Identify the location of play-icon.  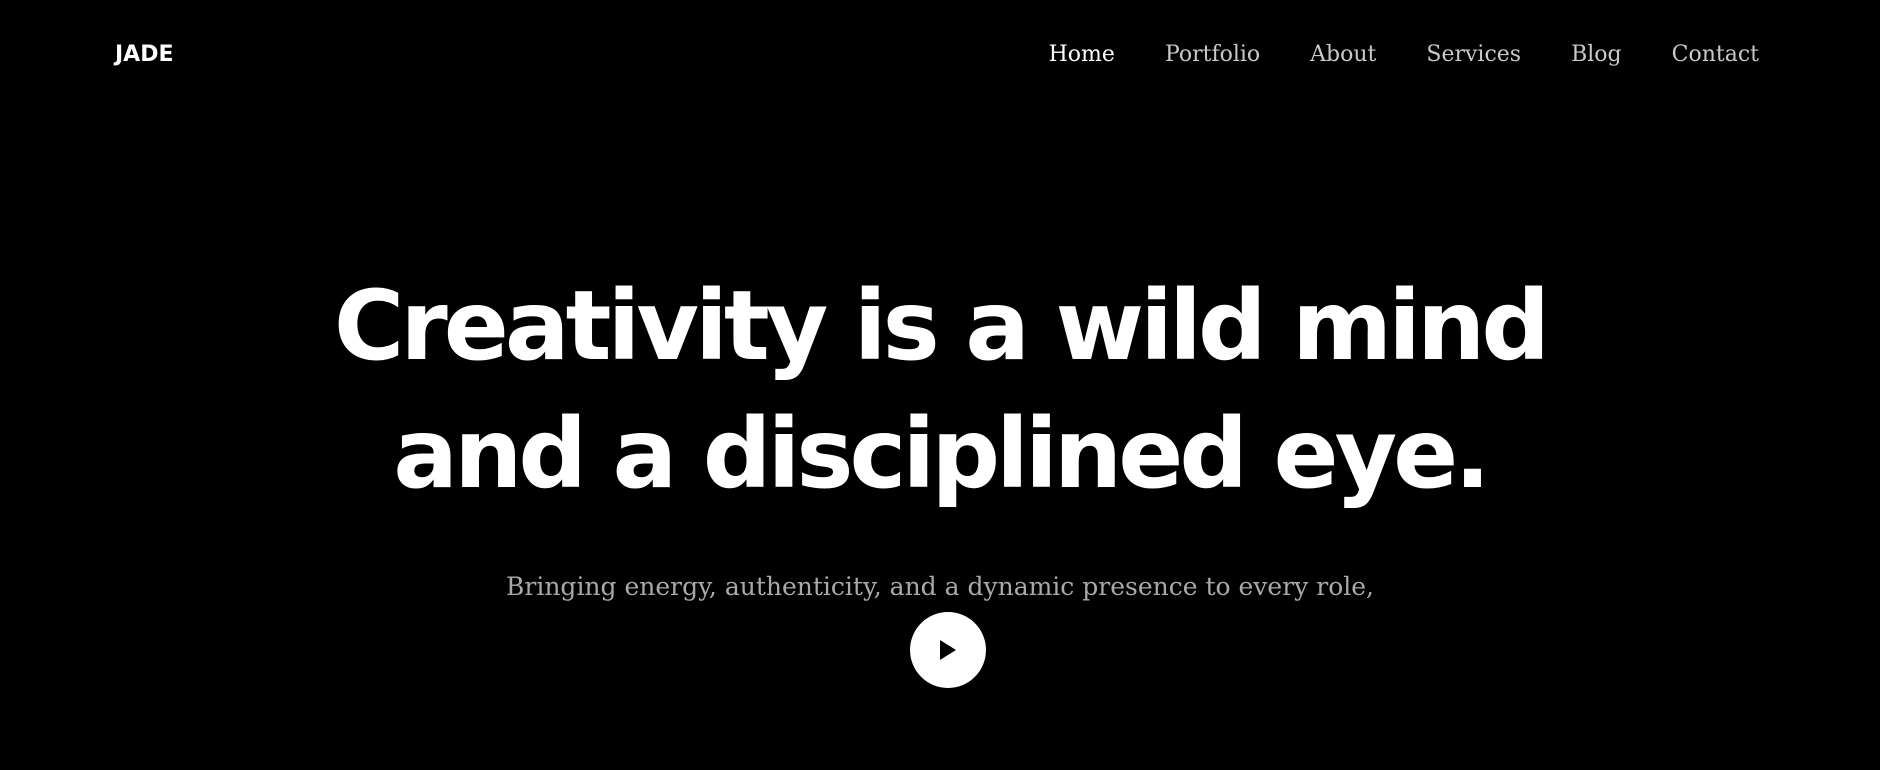
(948, 650).